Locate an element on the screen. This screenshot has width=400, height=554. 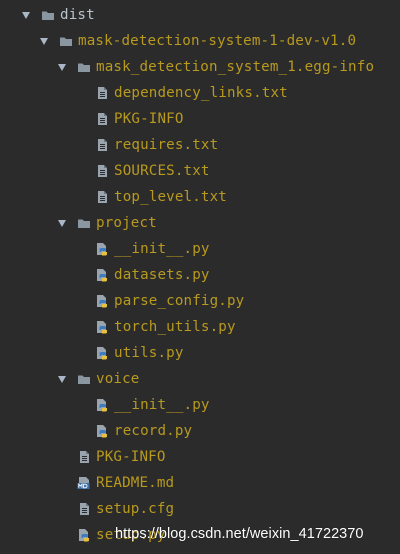
markdown-file-icon is located at coordinates (83, 483).